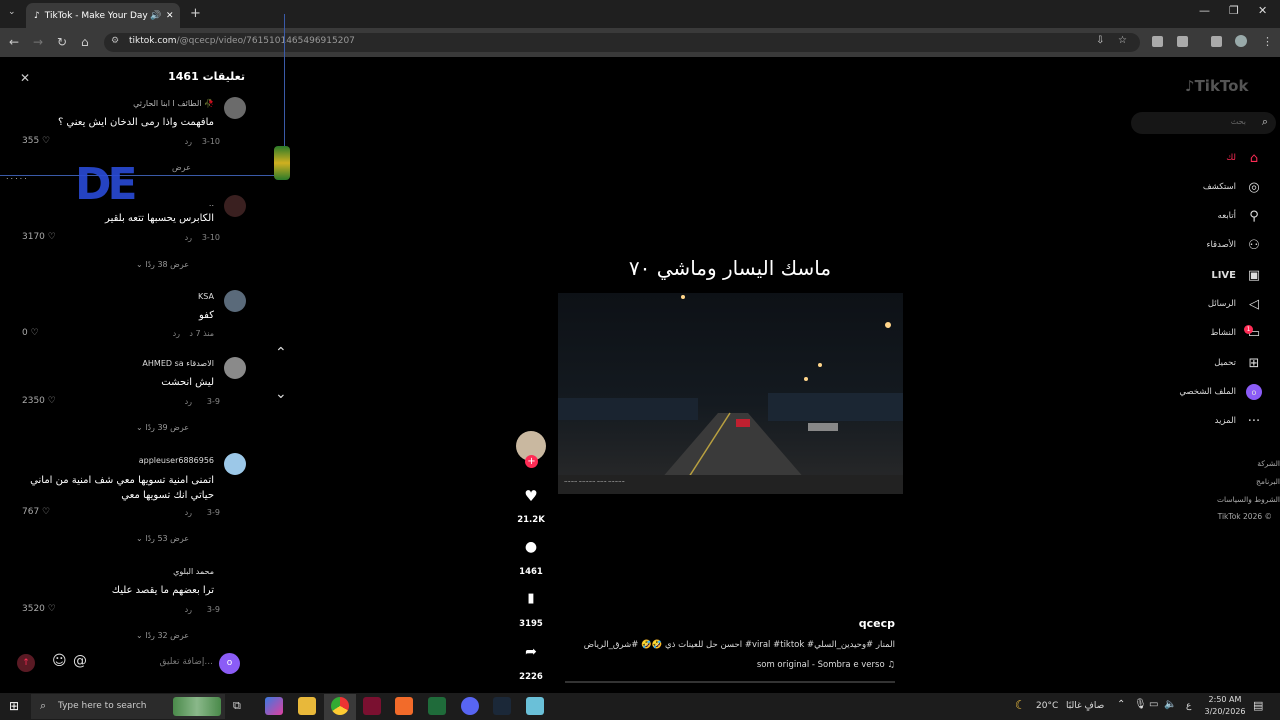 The height and width of the screenshot is (720, 1280). What do you see at coordinates (535, 706) in the screenshot?
I see `app-icon` at bounding box center [535, 706].